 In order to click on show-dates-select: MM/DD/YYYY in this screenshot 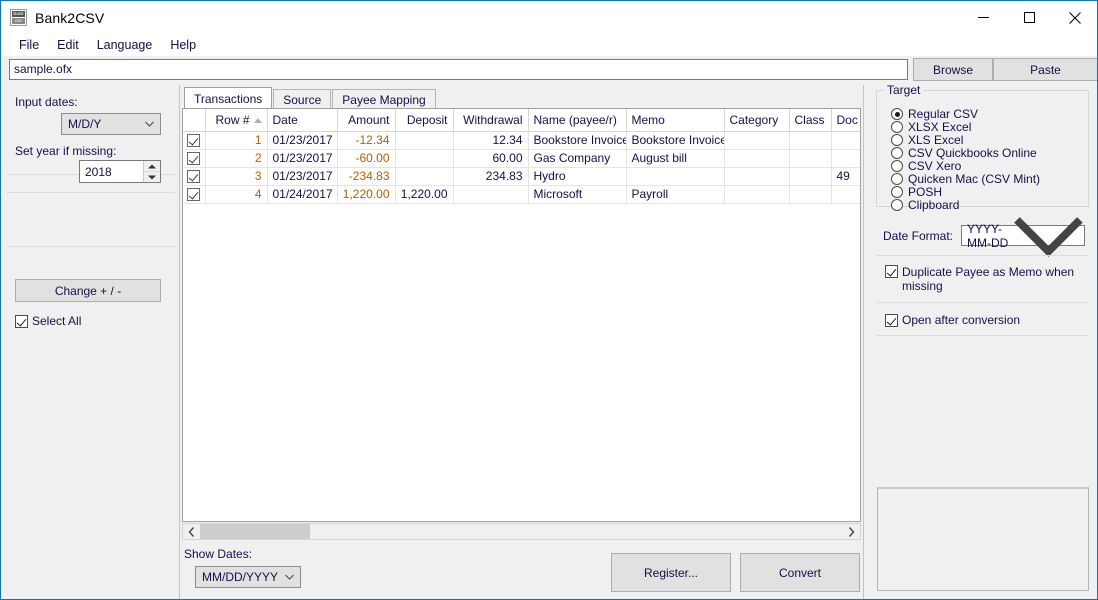, I will do `click(248, 577)`.